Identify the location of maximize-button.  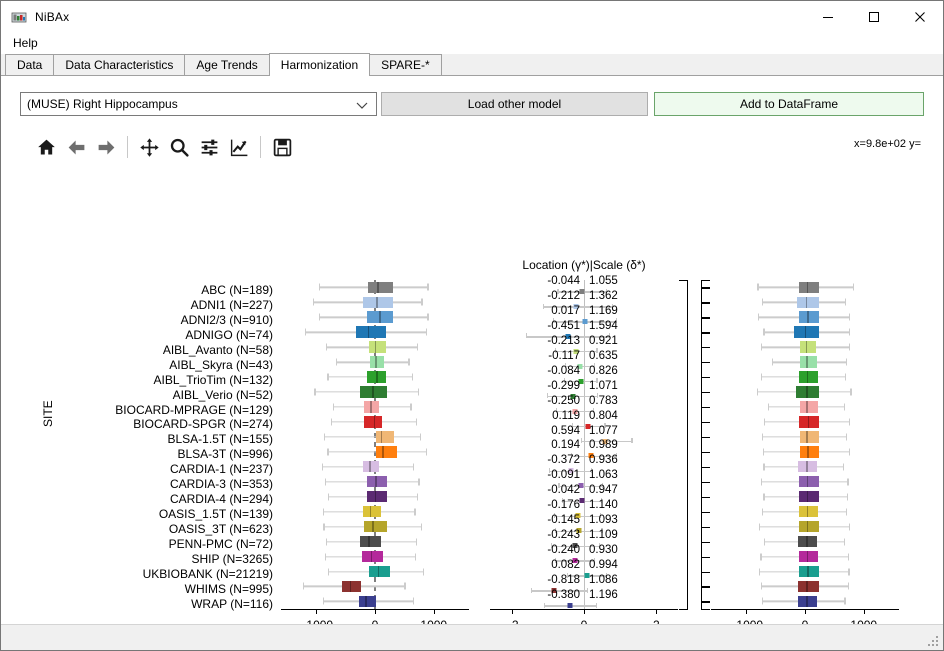
(874, 16).